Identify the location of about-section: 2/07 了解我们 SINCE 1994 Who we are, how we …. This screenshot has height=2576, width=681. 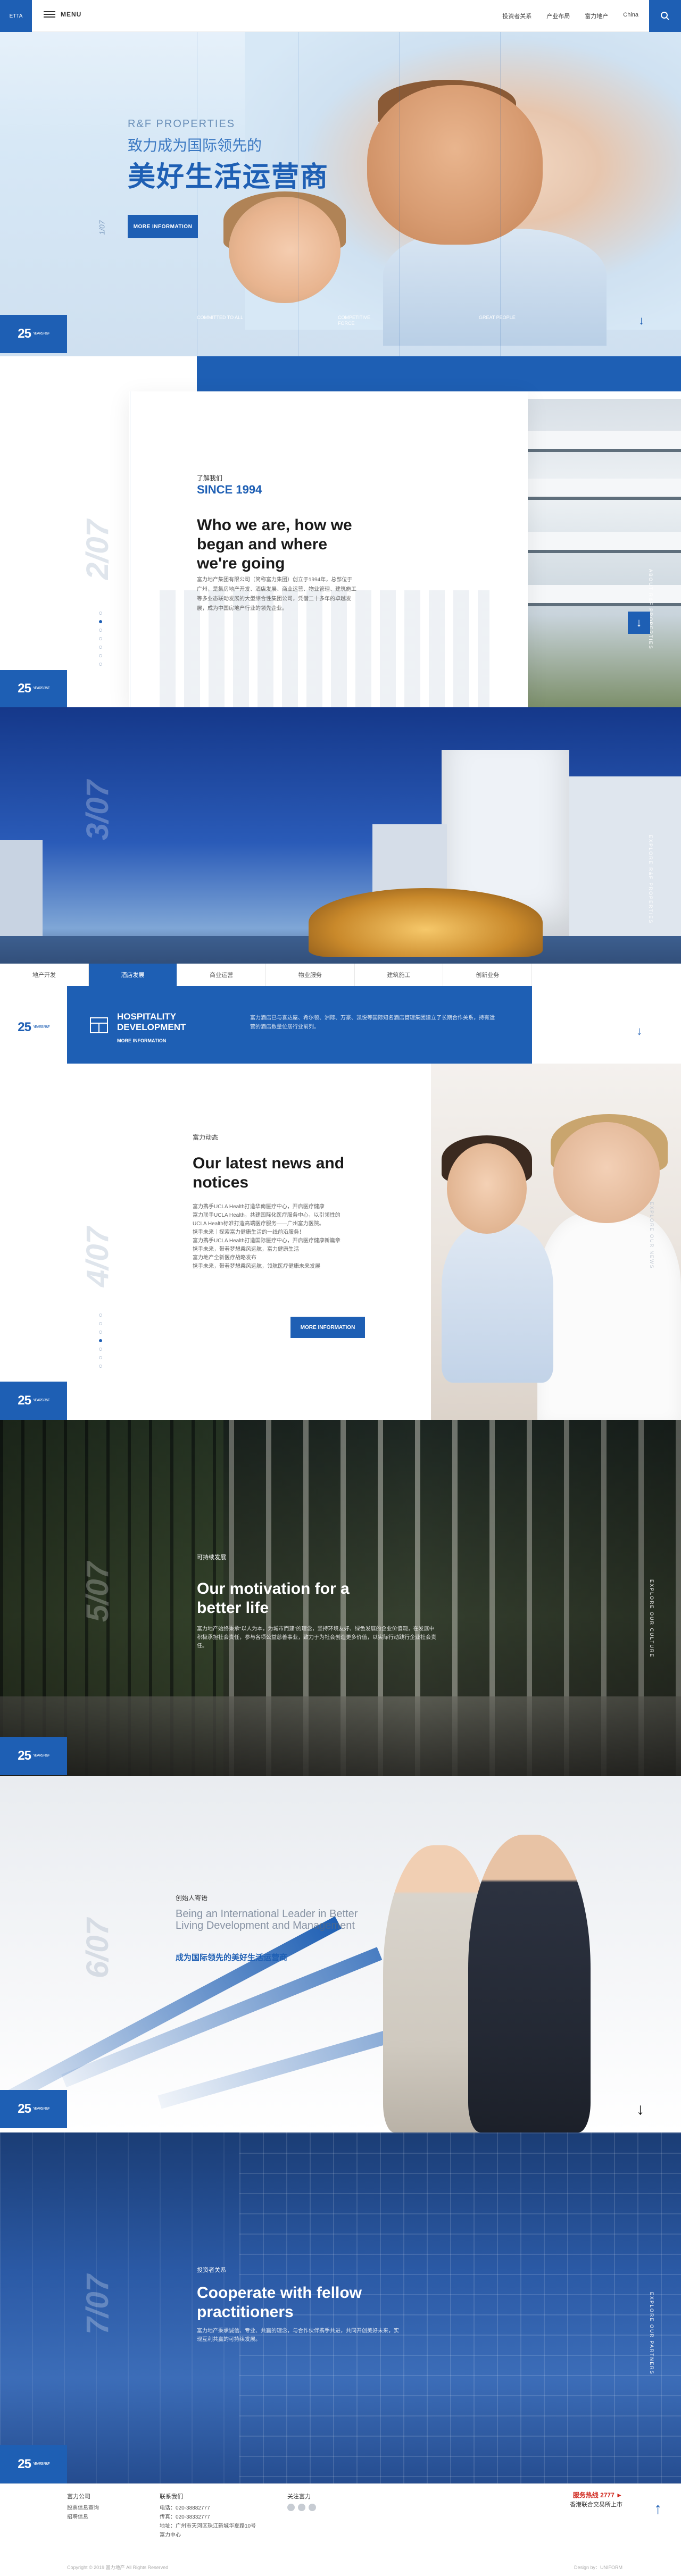
(340, 531).